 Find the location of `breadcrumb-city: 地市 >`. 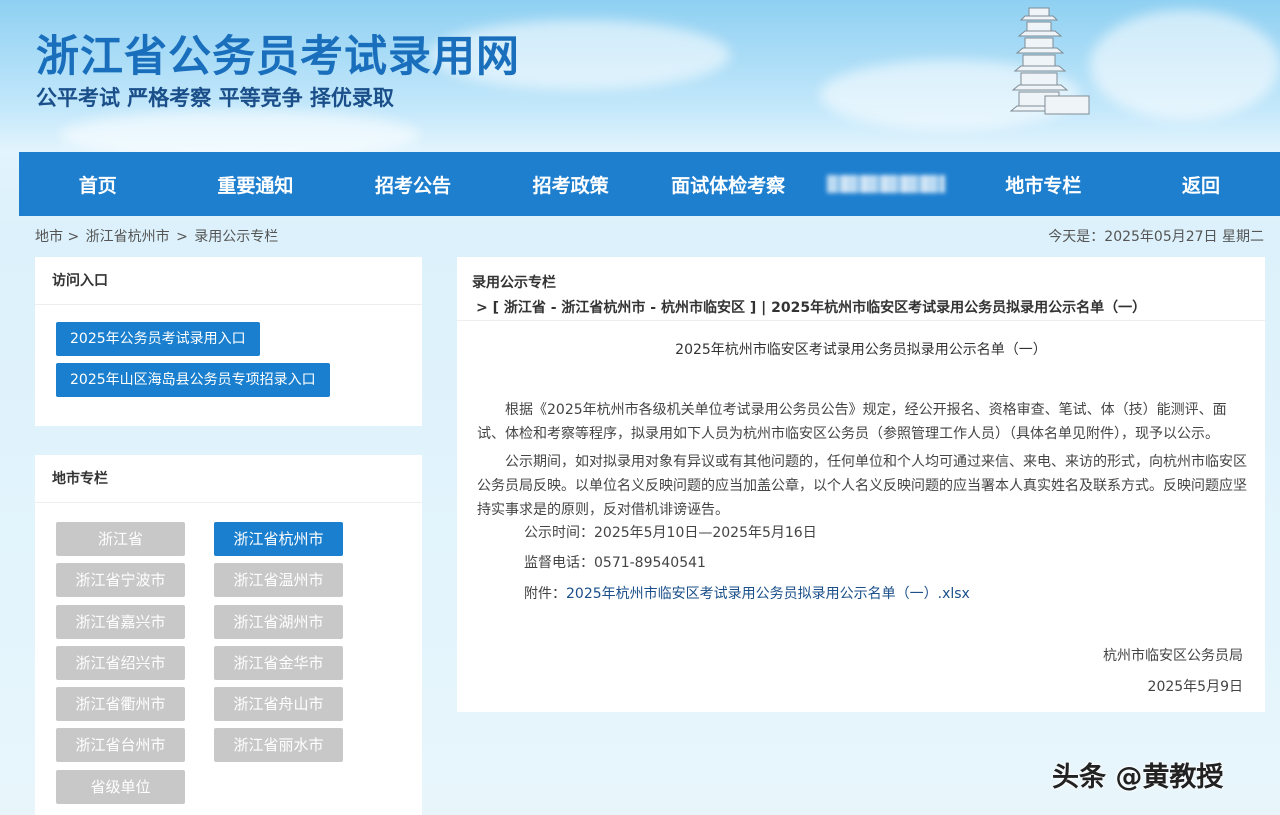

breadcrumb-city: 地市 > is located at coordinates (57, 237).